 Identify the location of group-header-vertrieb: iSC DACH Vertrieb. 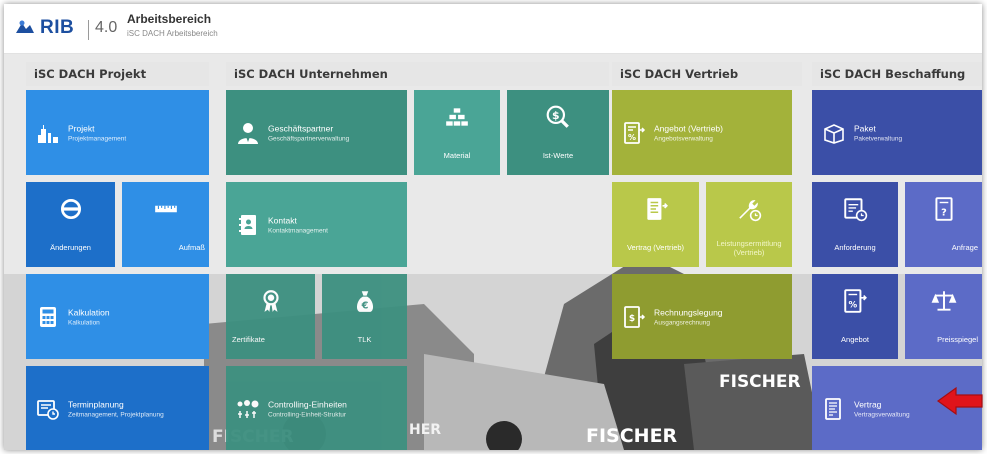
(707, 74).